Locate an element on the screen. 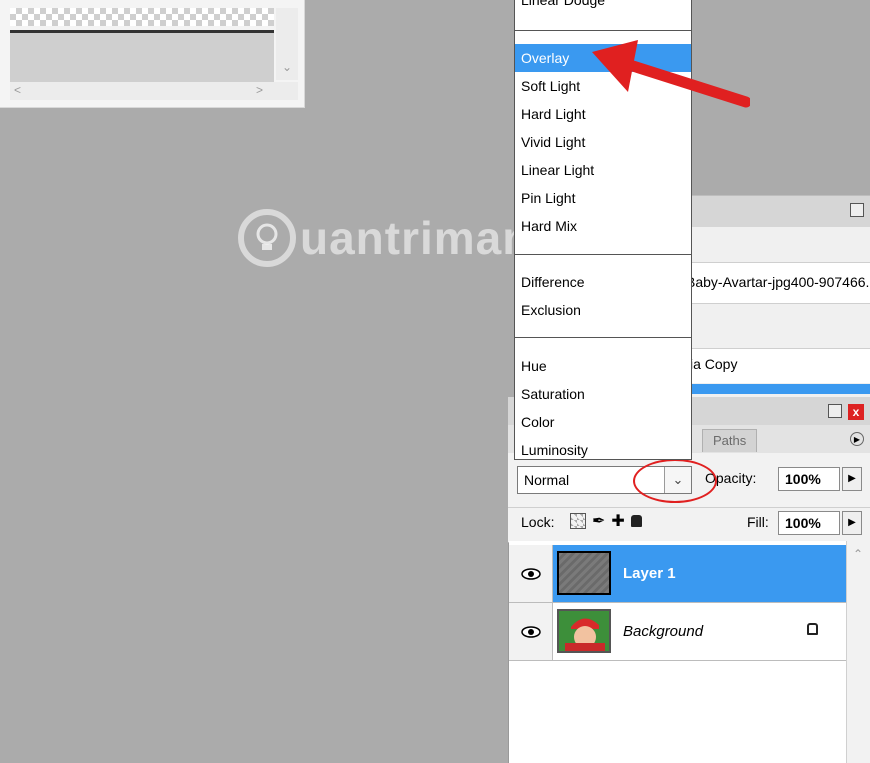 This screenshot has width=870, height=763. layer-list-scrollbar: ⌃ is located at coordinates (858, 652).